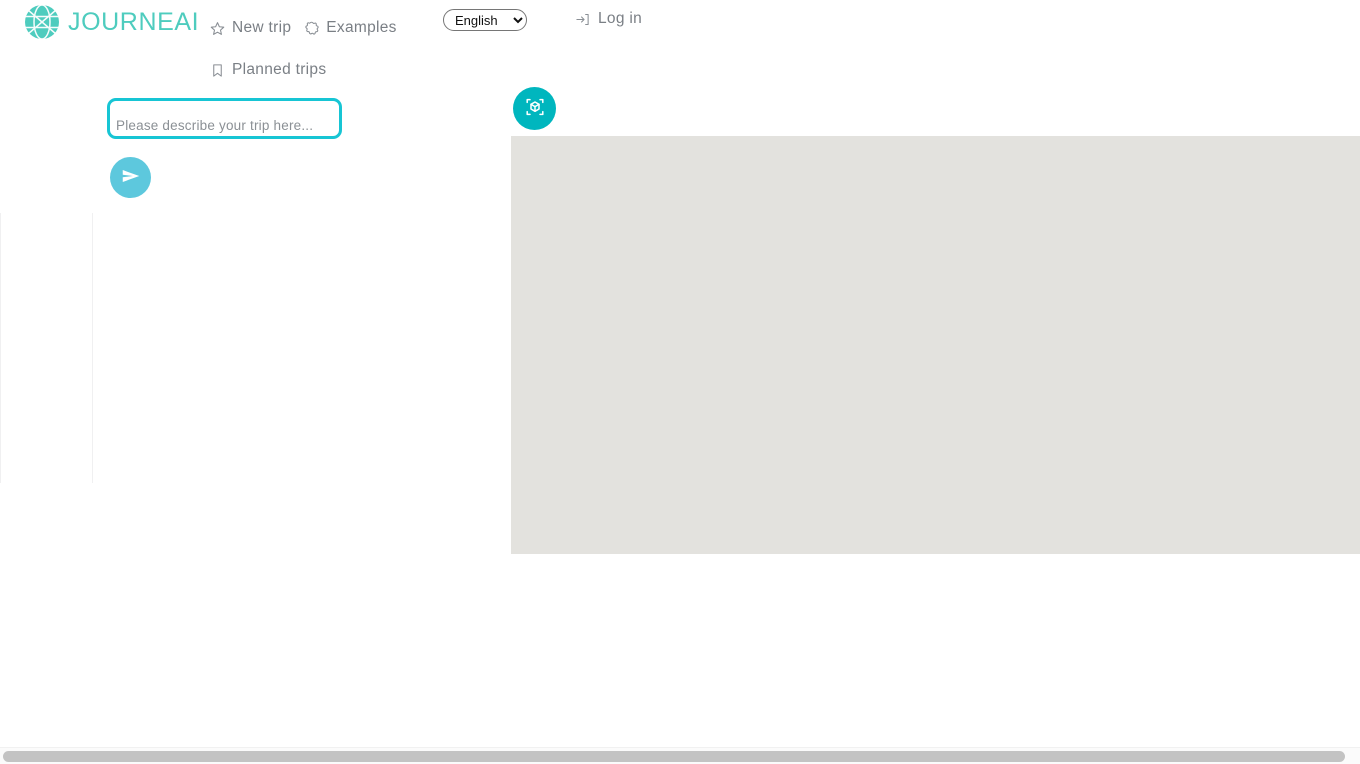 Image resolution: width=1360 pixels, height=764 pixels. I want to click on main-nav: New trip Examples Planned trips, so click(317, 49).